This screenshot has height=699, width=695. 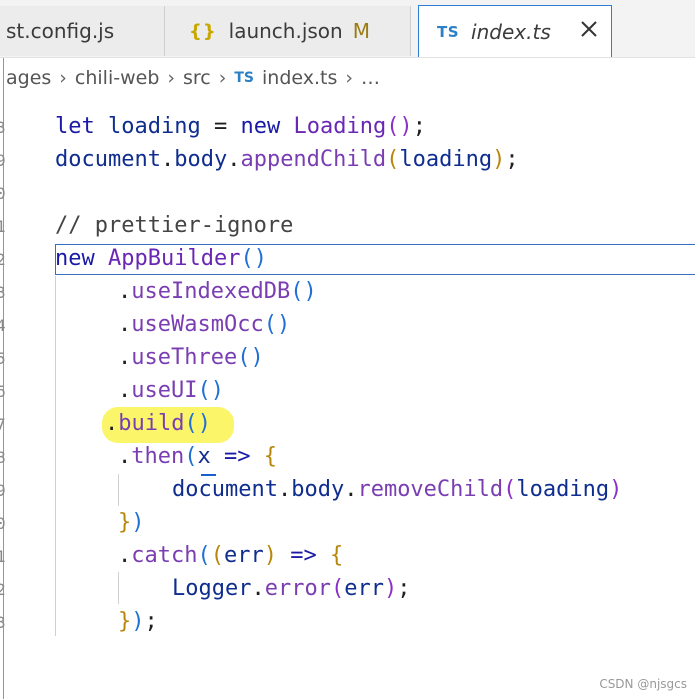 What do you see at coordinates (589, 29) in the screenshot?
I see `close-icon` at bounding box center [589, 29].